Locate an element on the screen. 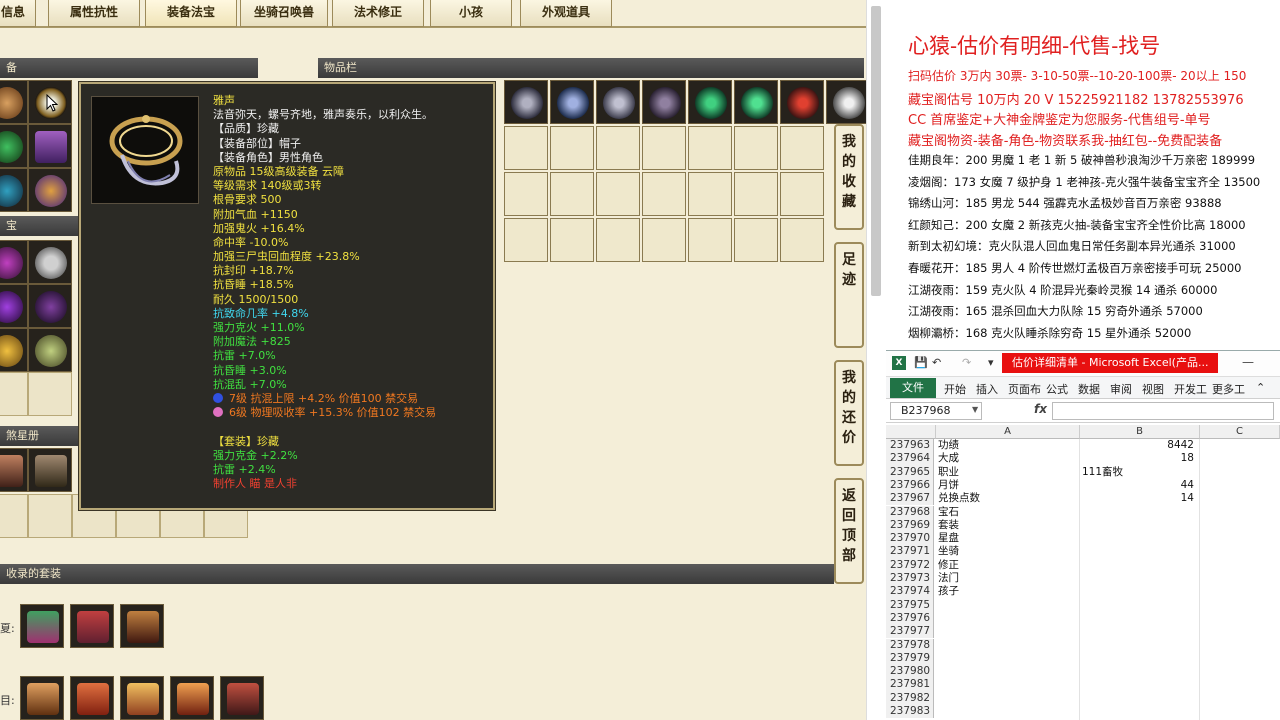 The width and height of the screenshot is (1280, 720). row-number: 237968 is located at coordinates (910, 512).